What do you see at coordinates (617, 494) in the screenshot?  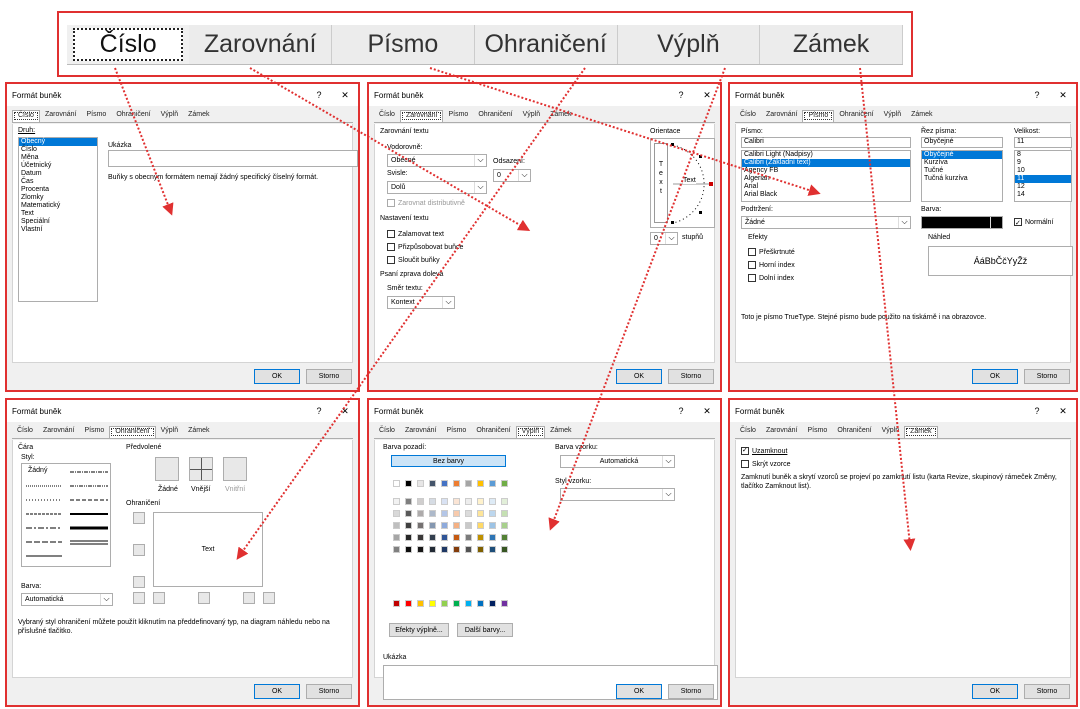 I see `pattern-style-dropdown` at bounding box center [617, 494].